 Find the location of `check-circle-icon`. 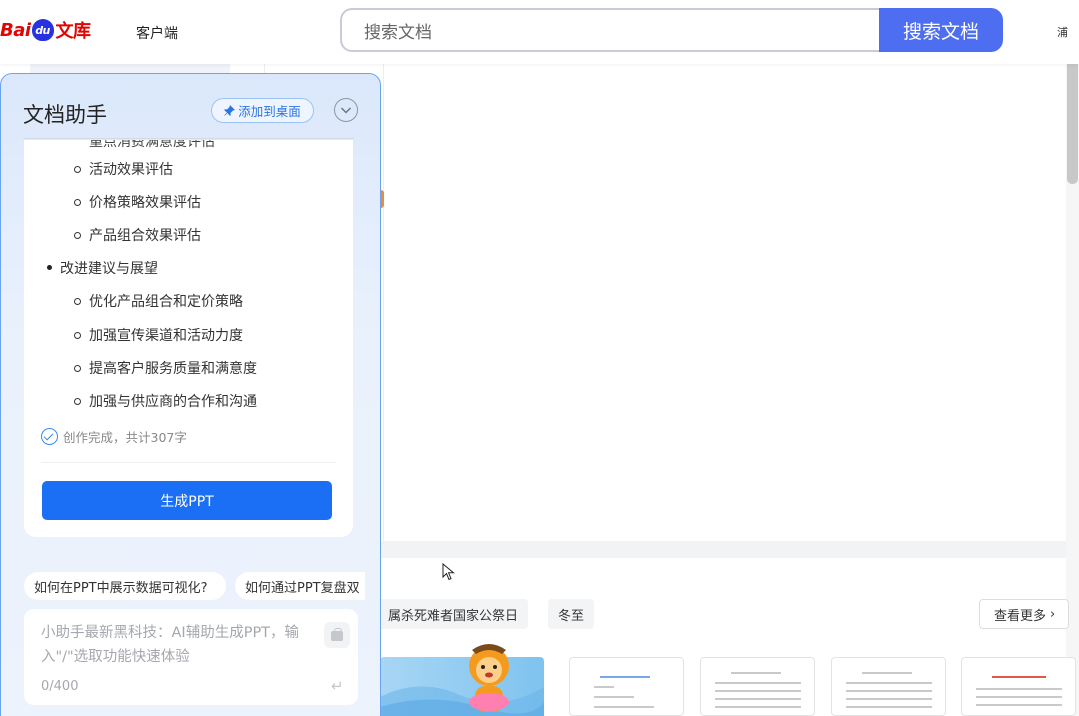

check-circle-icon is located at coordinates (49, 436).